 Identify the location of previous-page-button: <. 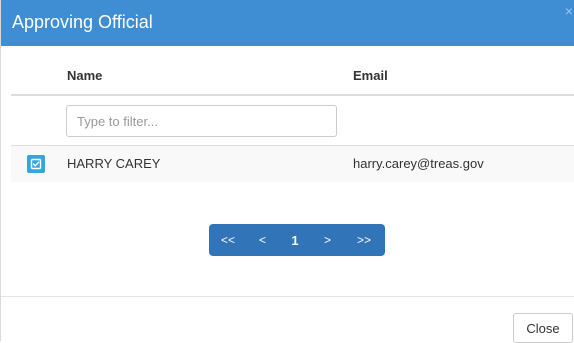
(262, 240).